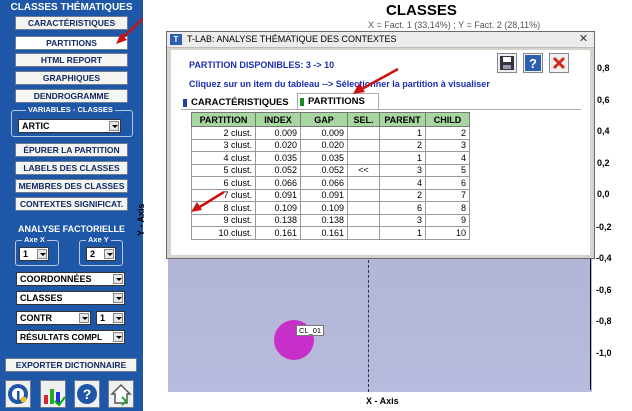  Describe the element at coordinates (71, 150) in the screenshot. I see `epurer-partition-button: ÉPURER LA PARTITION` at that location.